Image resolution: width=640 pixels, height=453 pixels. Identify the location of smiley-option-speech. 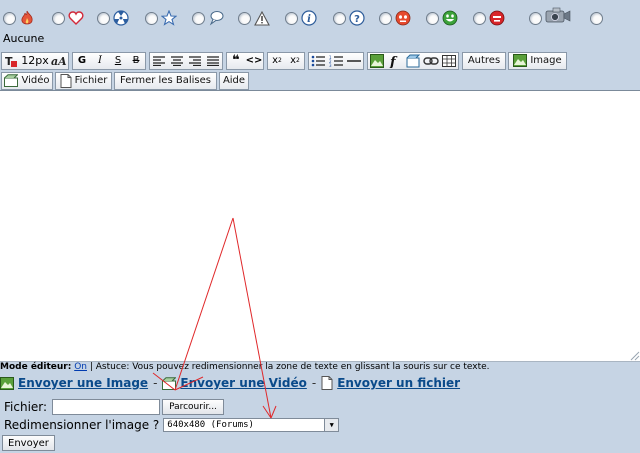
(208, 18).